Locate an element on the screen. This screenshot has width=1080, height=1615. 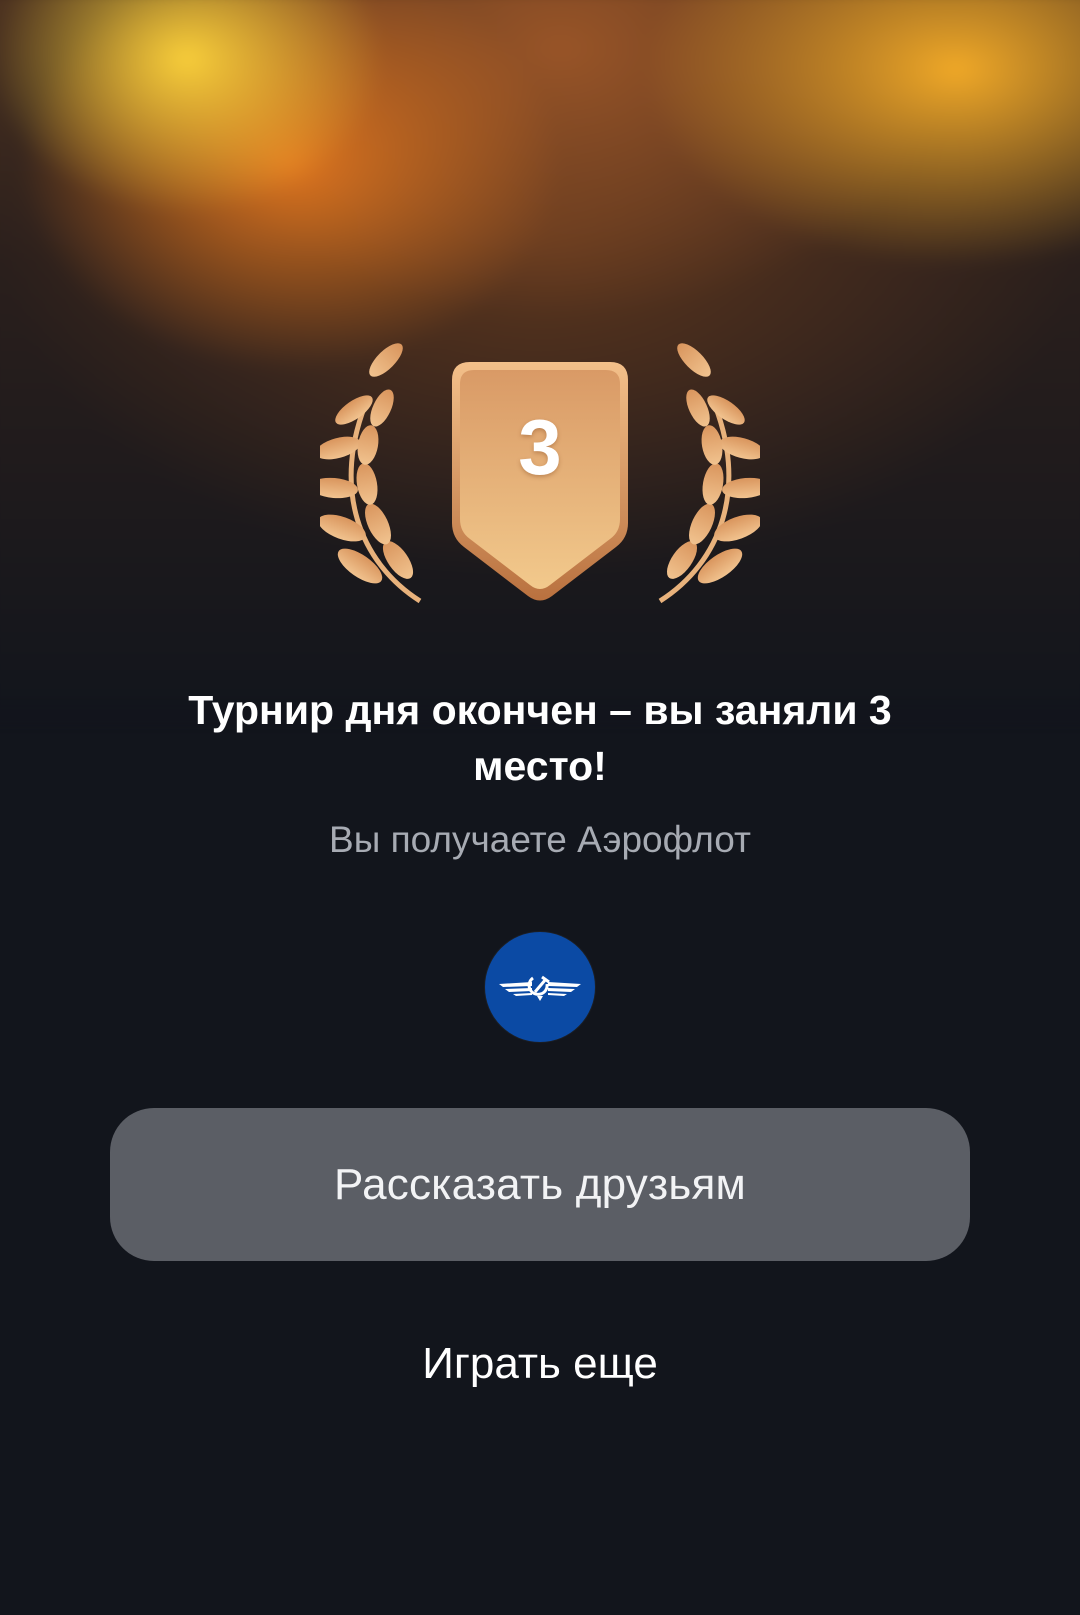
place-number: 3 is located at coordinates (540, 447).